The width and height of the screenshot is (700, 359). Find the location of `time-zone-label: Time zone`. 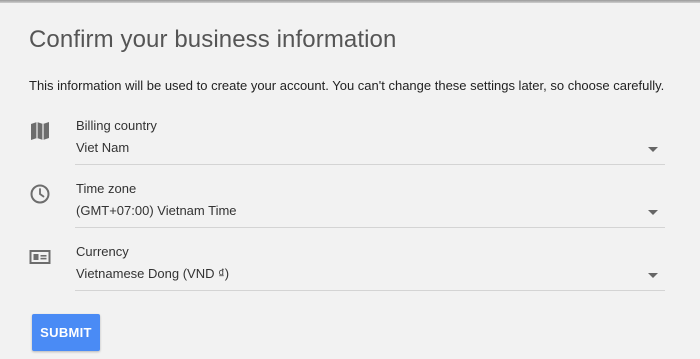

time-zone-label: Time zone is located at coordinates (106, 188).